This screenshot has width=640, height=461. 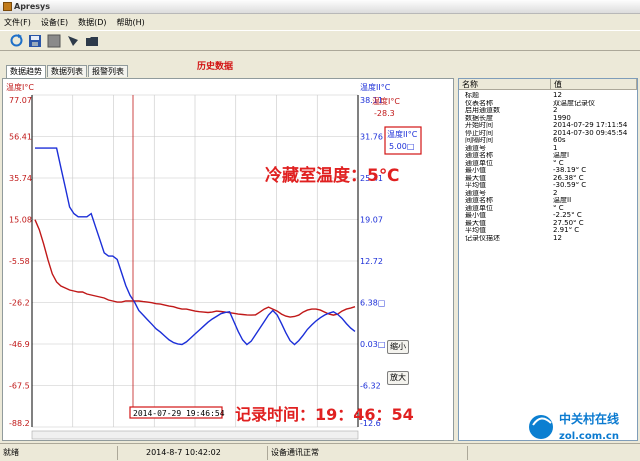 I want to click on left-tick-label: -88.2, so click(x=19, y=423).